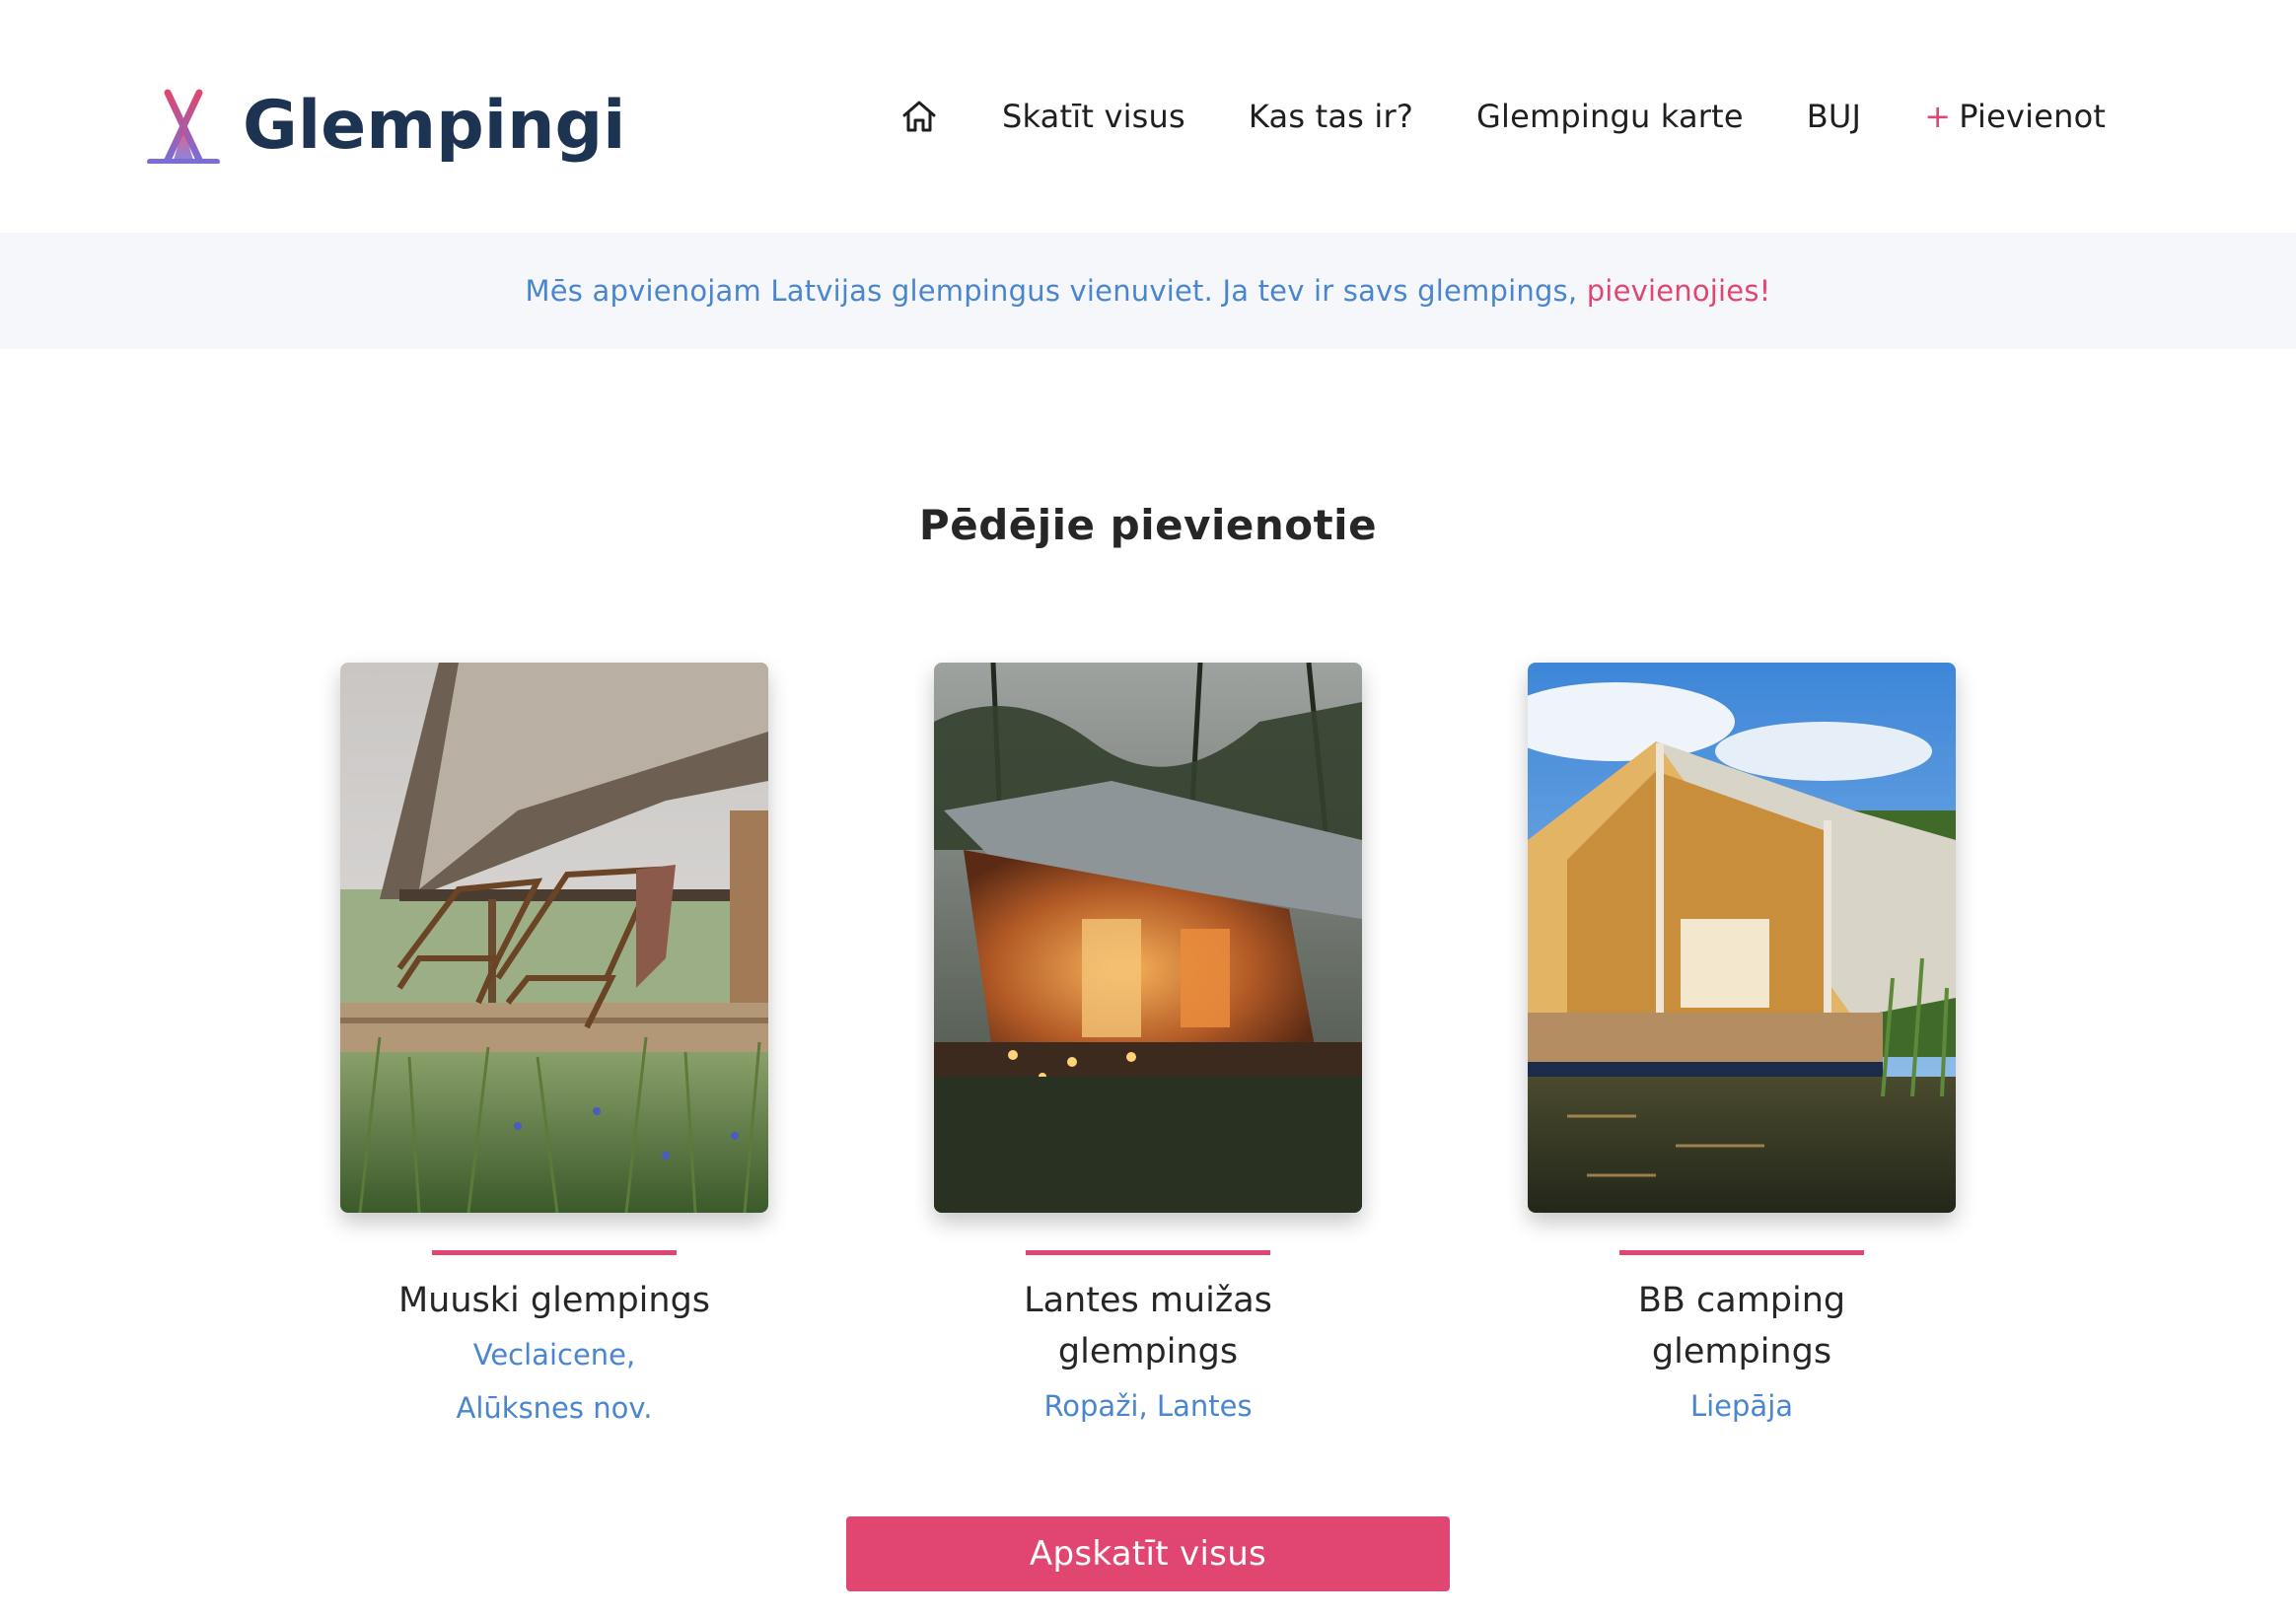  What do you see at coordinates (1834, 116) in the screenshot?
I see `nav-link-faq: BUJ` at bounding box center [1834, 116].